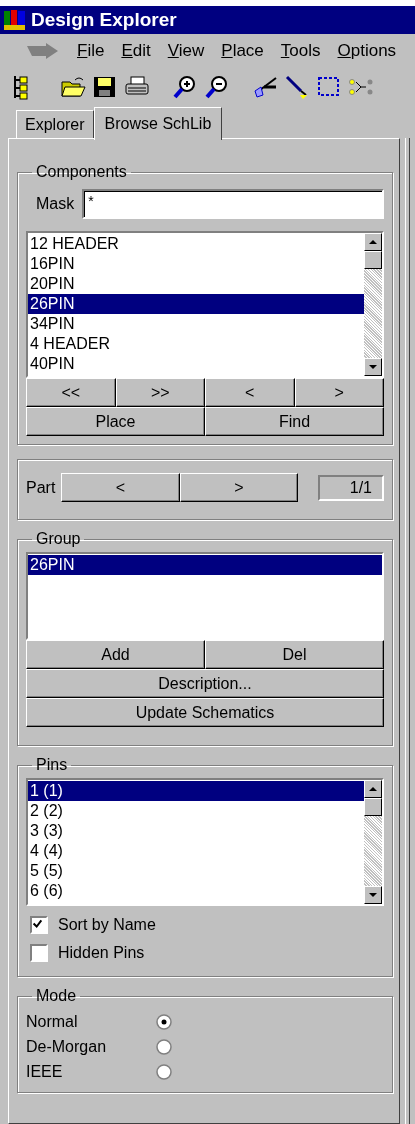  Describe the element at coordinates (15, 20) in the screenshot. I see `app-logo-icon` at that location.